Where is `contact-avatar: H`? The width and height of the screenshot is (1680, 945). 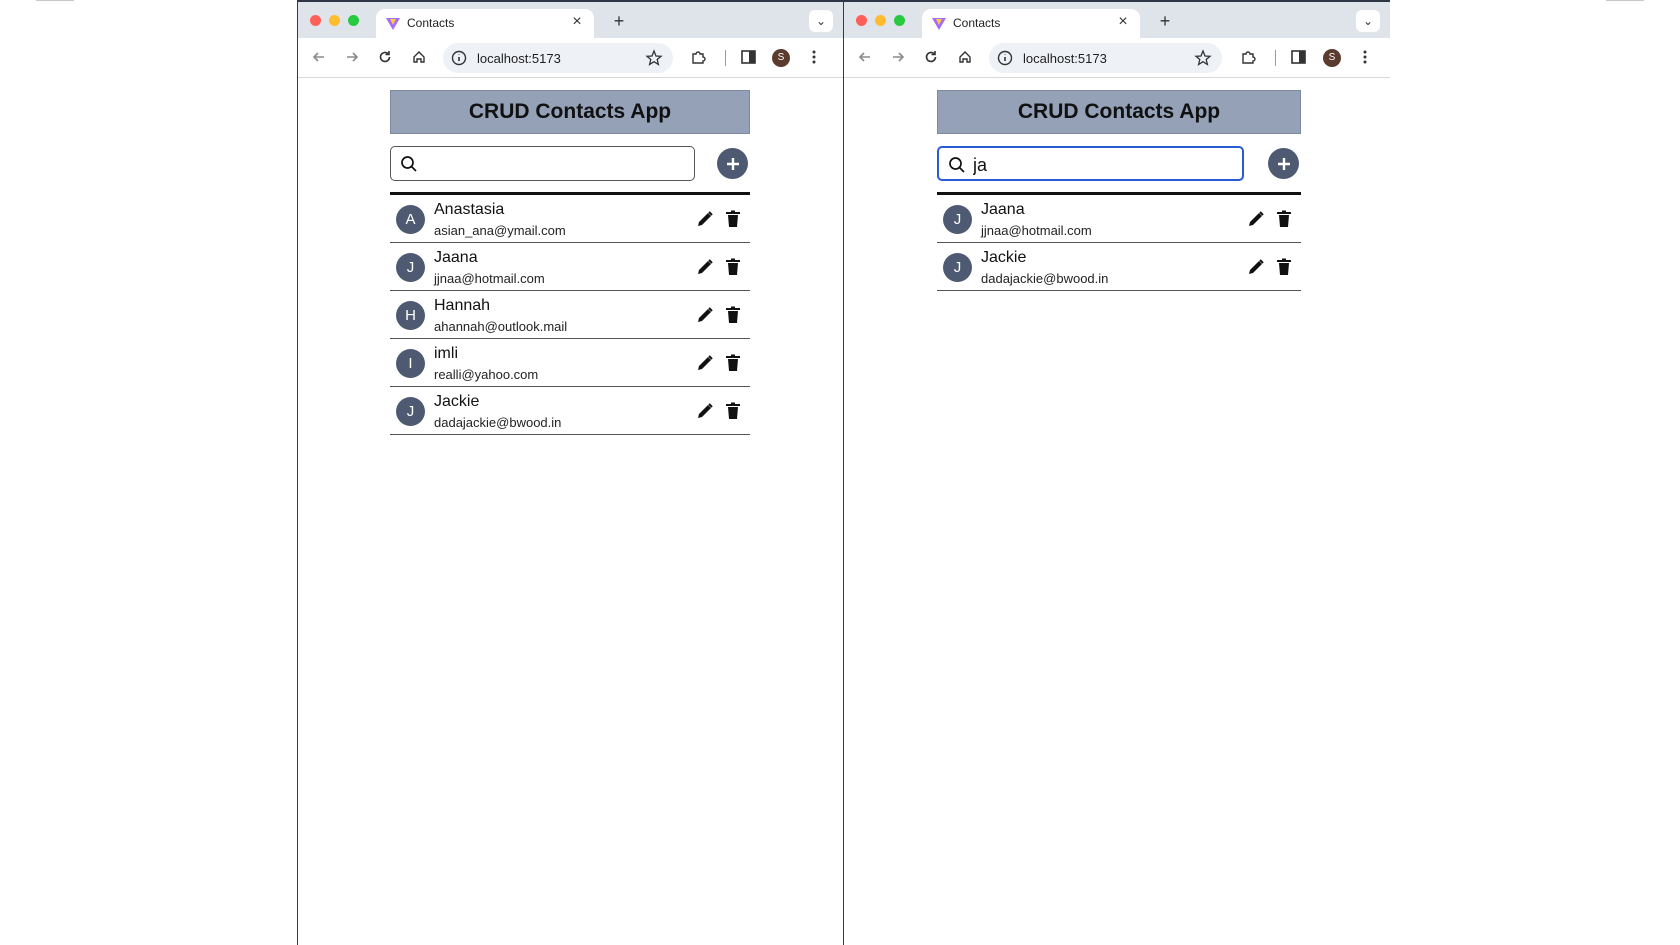
contact-avatar: H is located at coordinates (410, 315).